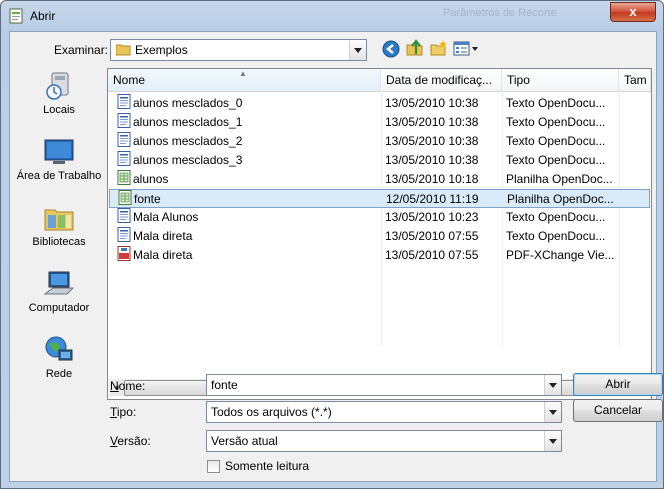 The width and height of the screenshot is (664, 489). Describe the element at coordinates (466, 49) in the screenshot. I see `view-menu-icon` at that location.